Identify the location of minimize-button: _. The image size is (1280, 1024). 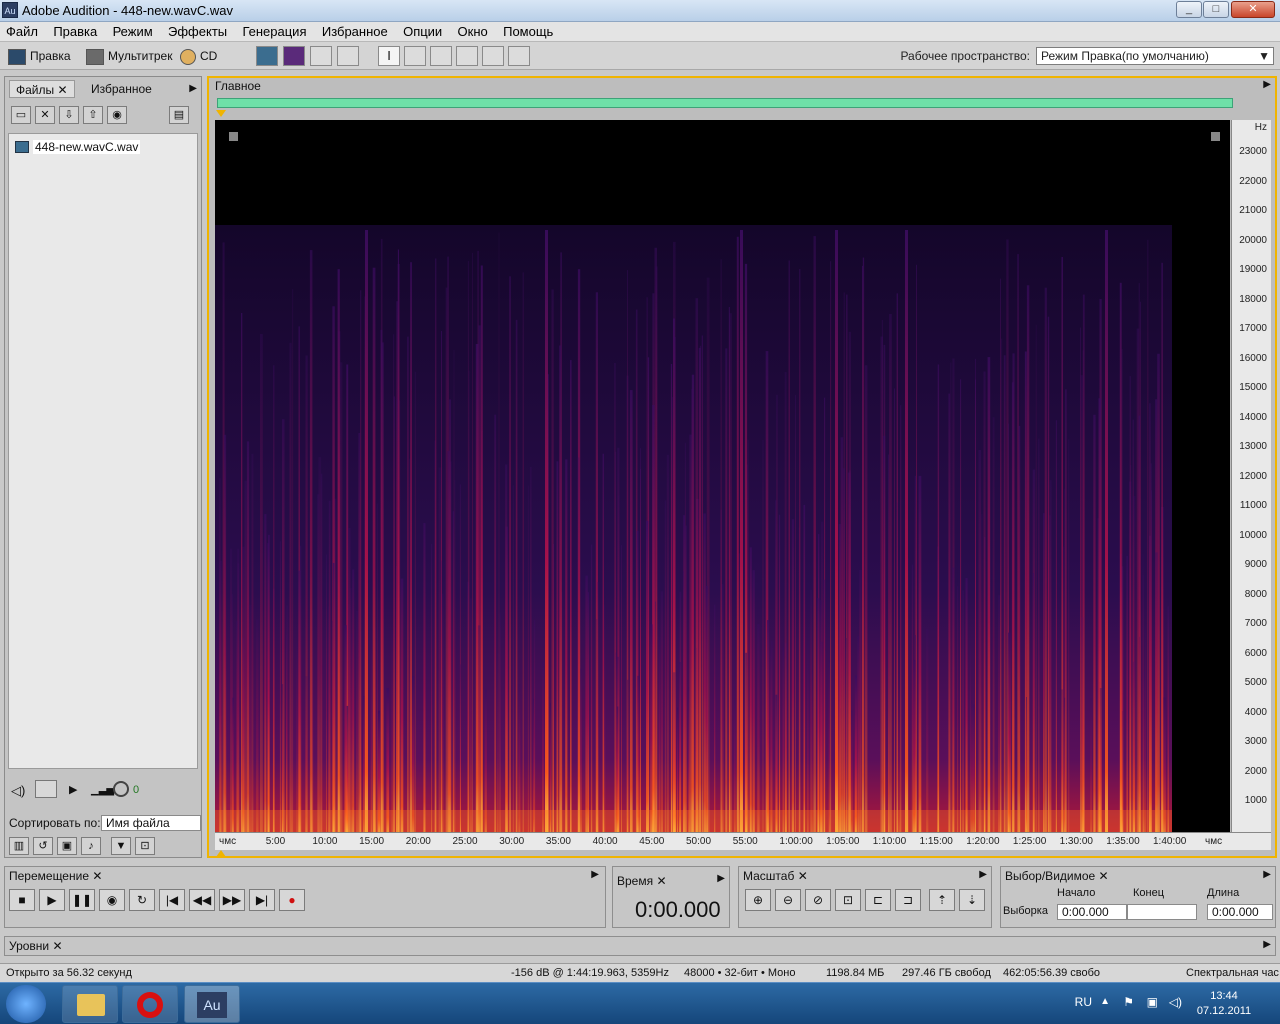
(1189, 9).